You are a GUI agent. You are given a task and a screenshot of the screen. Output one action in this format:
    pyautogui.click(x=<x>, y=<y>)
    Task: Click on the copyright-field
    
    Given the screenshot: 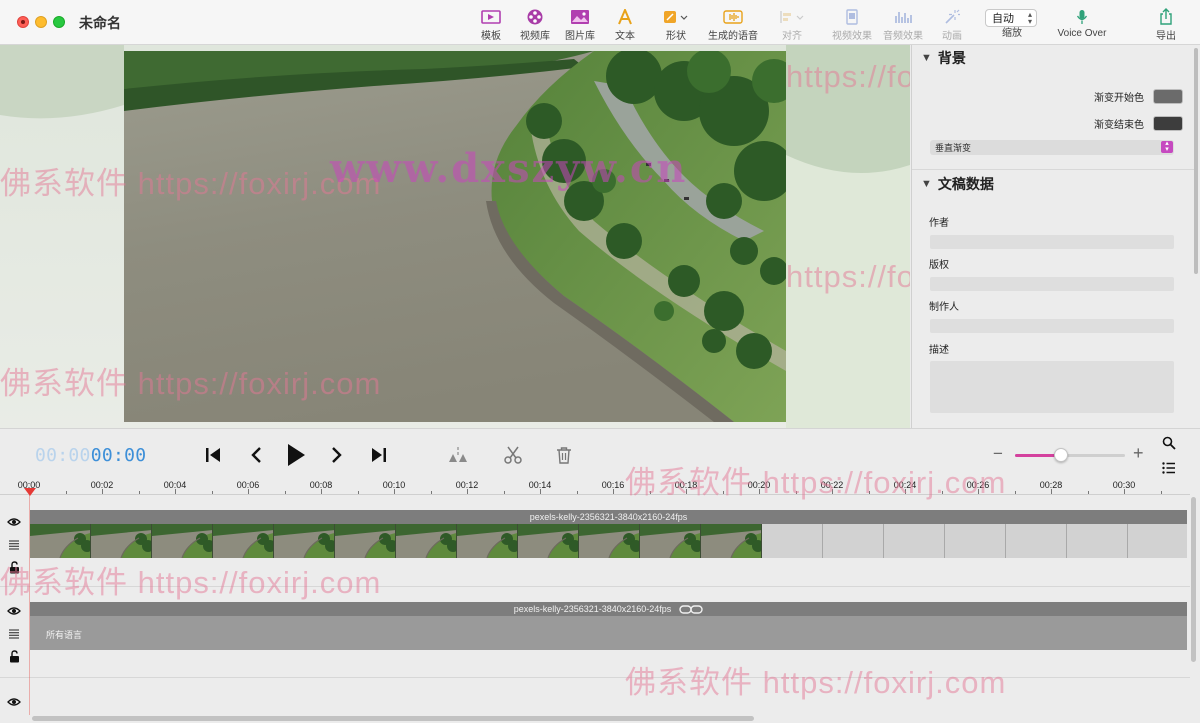 What is the action you would take?
    pyautogui.click(x=1052, y=284)
    